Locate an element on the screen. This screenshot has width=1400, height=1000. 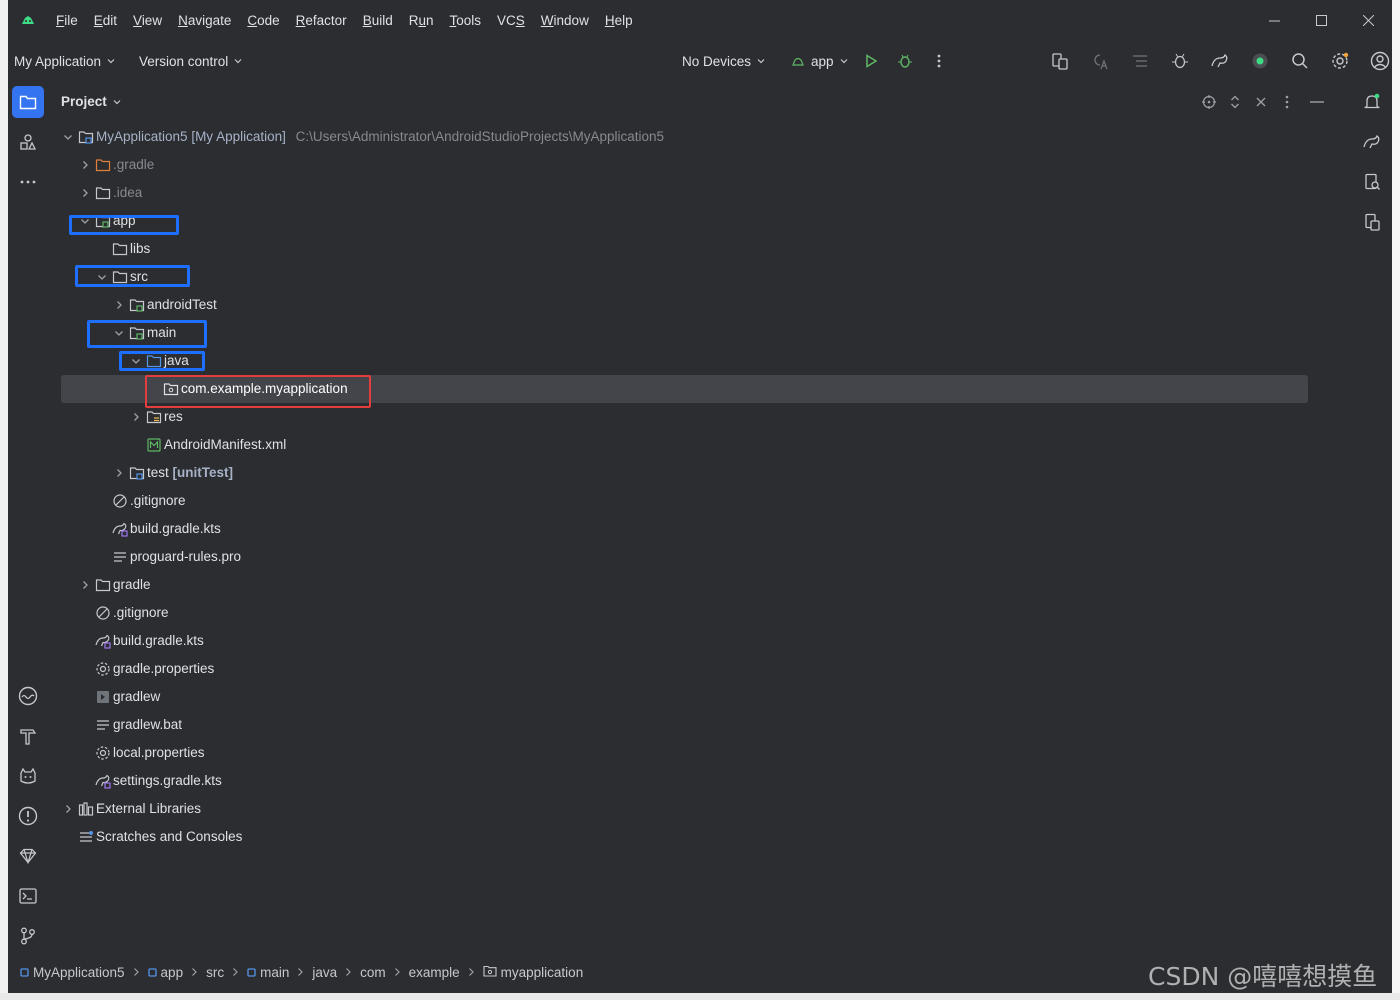
background-left-edge is located at coordinates (4, 500).